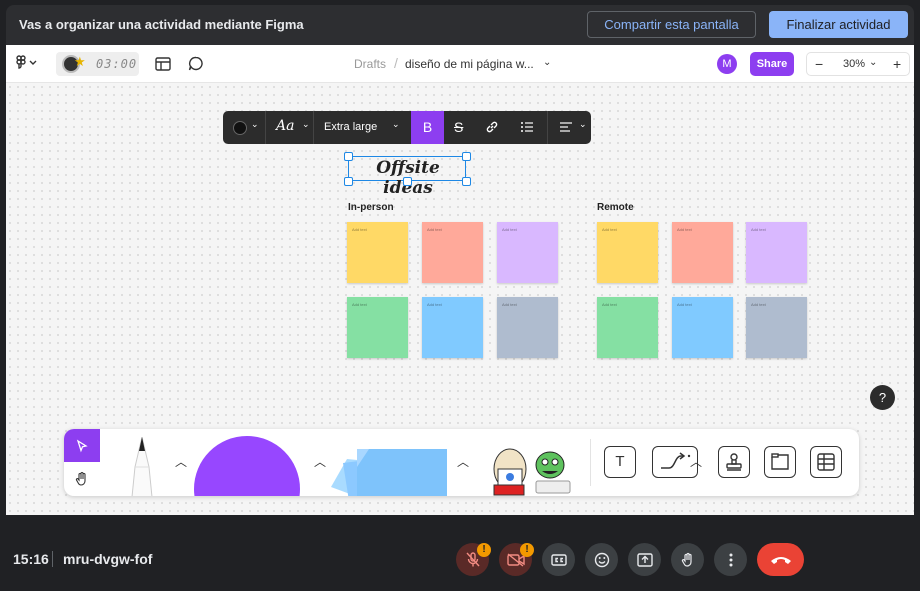 The image size is (920, 591). Describe the element at coordinates (527, 550) in the screenshot. I see `camera-warning-icon: !` at that location.